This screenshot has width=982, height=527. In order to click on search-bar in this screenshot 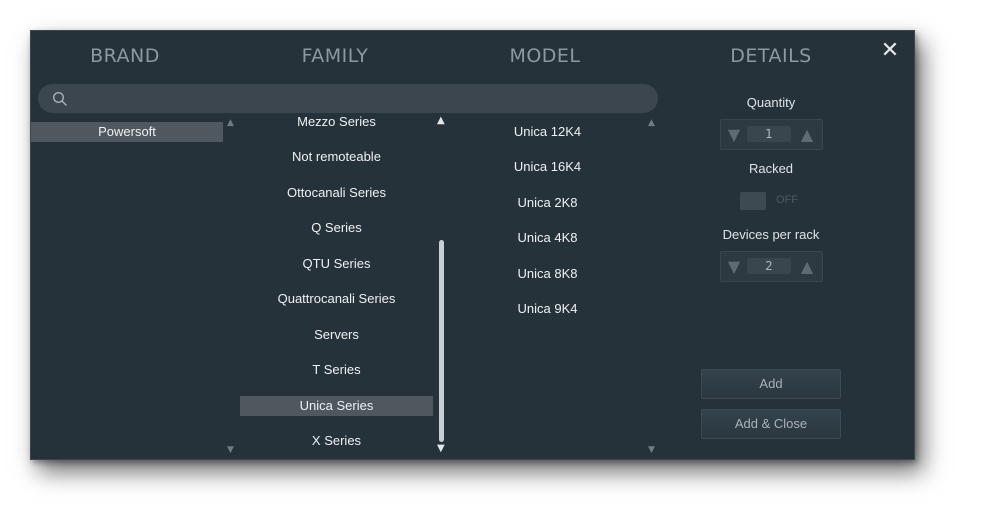, I will do `click(348, 98)`.